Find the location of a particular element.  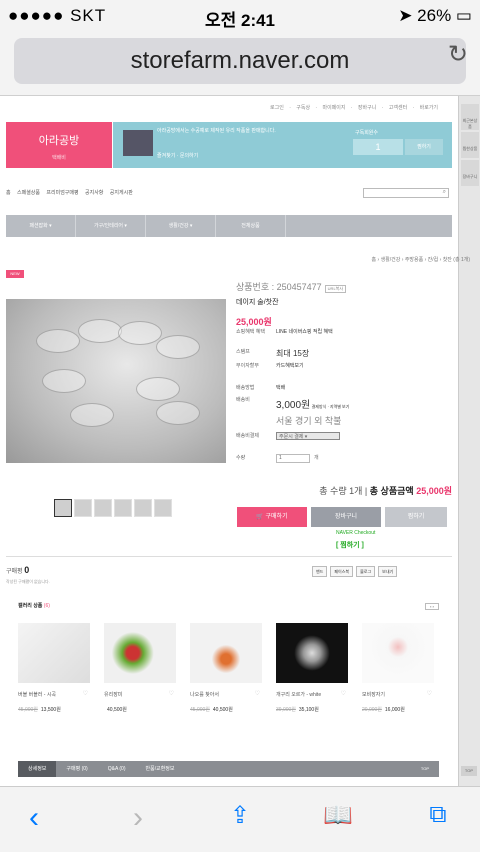

total-price: 총 수량 1개 | 총 상품금액 25,000원 is located at coordinates (385, 491).